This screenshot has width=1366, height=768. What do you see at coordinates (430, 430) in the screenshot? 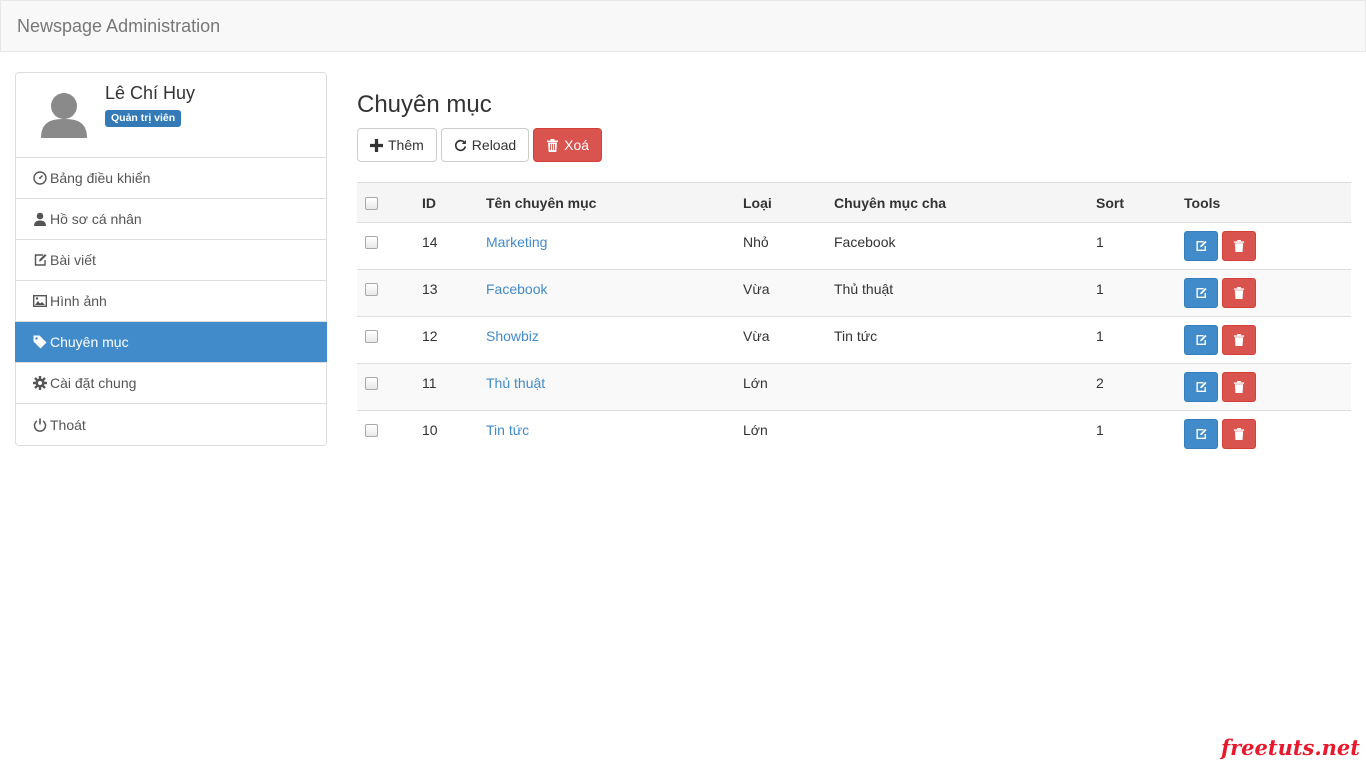
I see `cell-id: 10` at bounding box center [430, 430].